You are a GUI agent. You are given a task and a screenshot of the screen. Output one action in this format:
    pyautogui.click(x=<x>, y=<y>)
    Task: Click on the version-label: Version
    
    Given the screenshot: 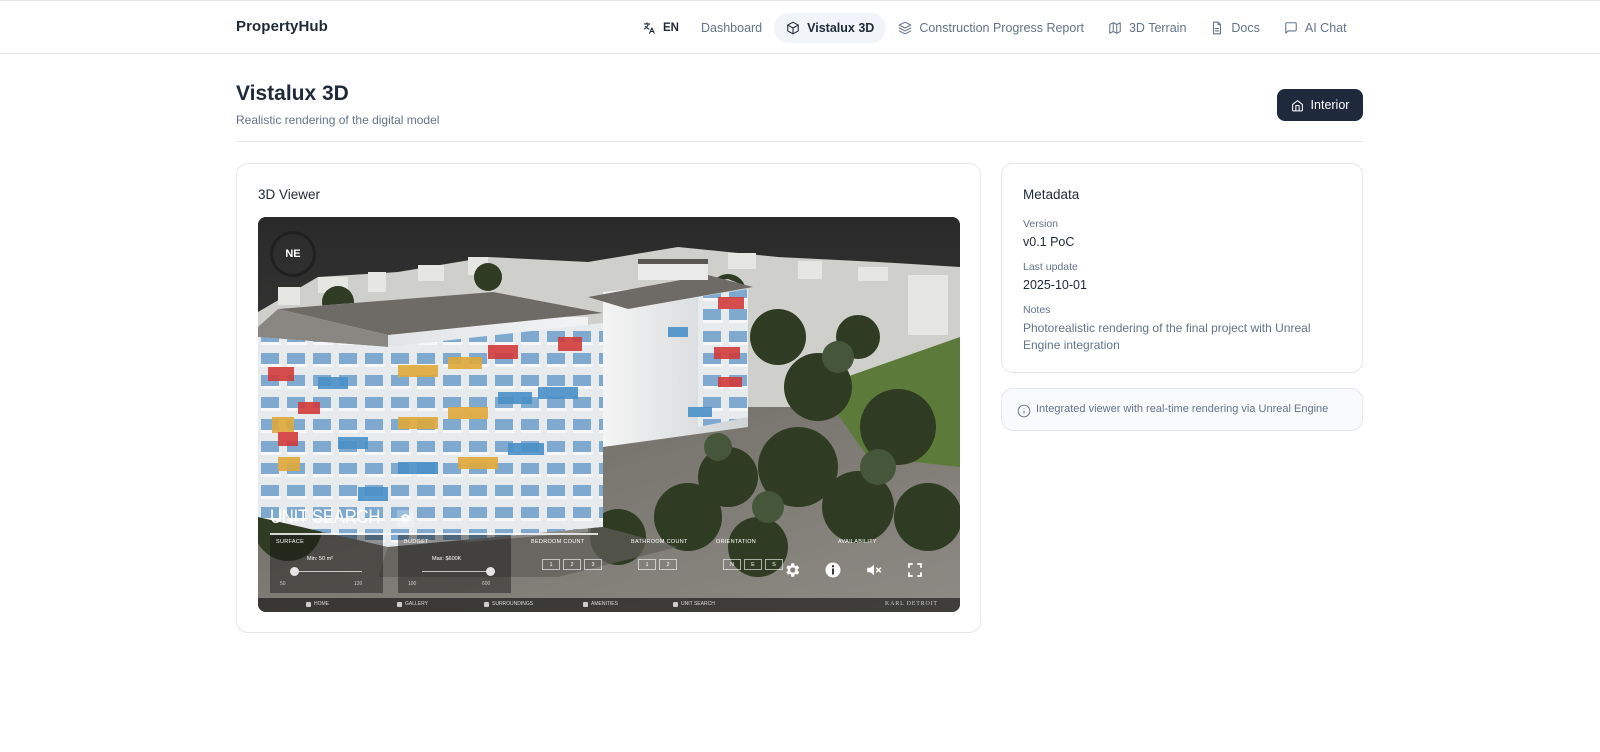 What is the action you would take?
    pyautogui.click(x=1041, y=224)
    